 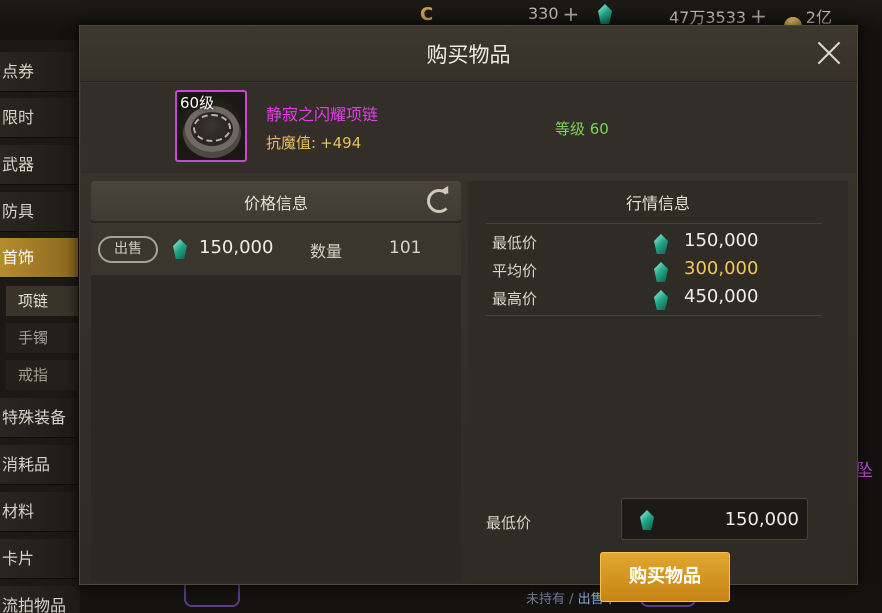 I want to click on subcategory-bracelet: 手镯, so click(x=42, y=338).